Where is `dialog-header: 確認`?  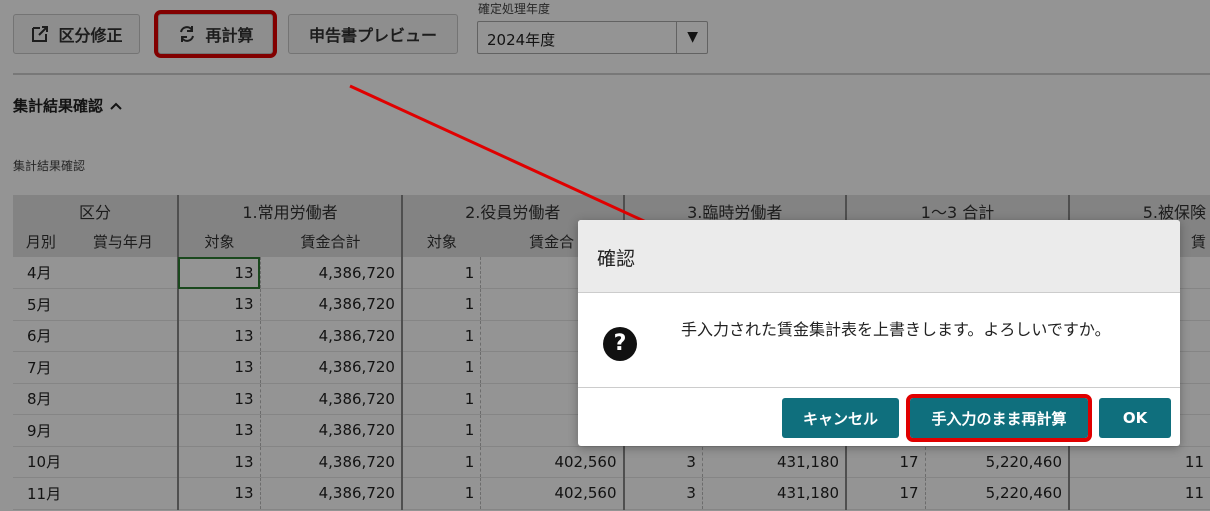 dialog-header: 確認 is located at coordinates (879, 256).